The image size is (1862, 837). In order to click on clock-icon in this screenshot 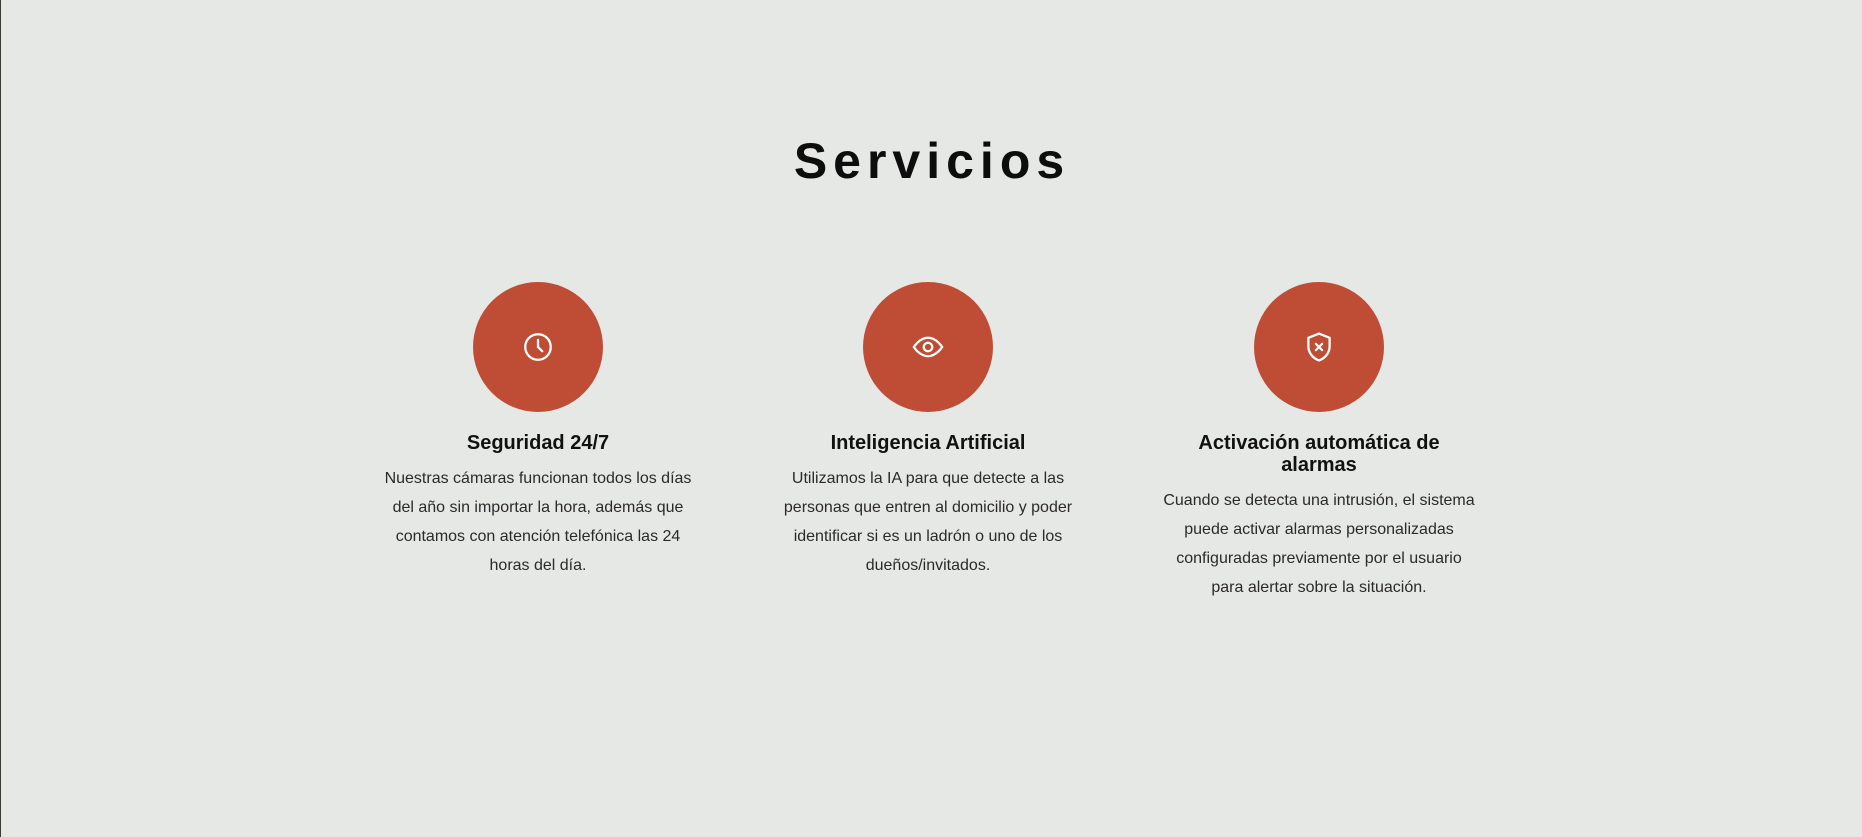, I will do `click(538, 347)`.